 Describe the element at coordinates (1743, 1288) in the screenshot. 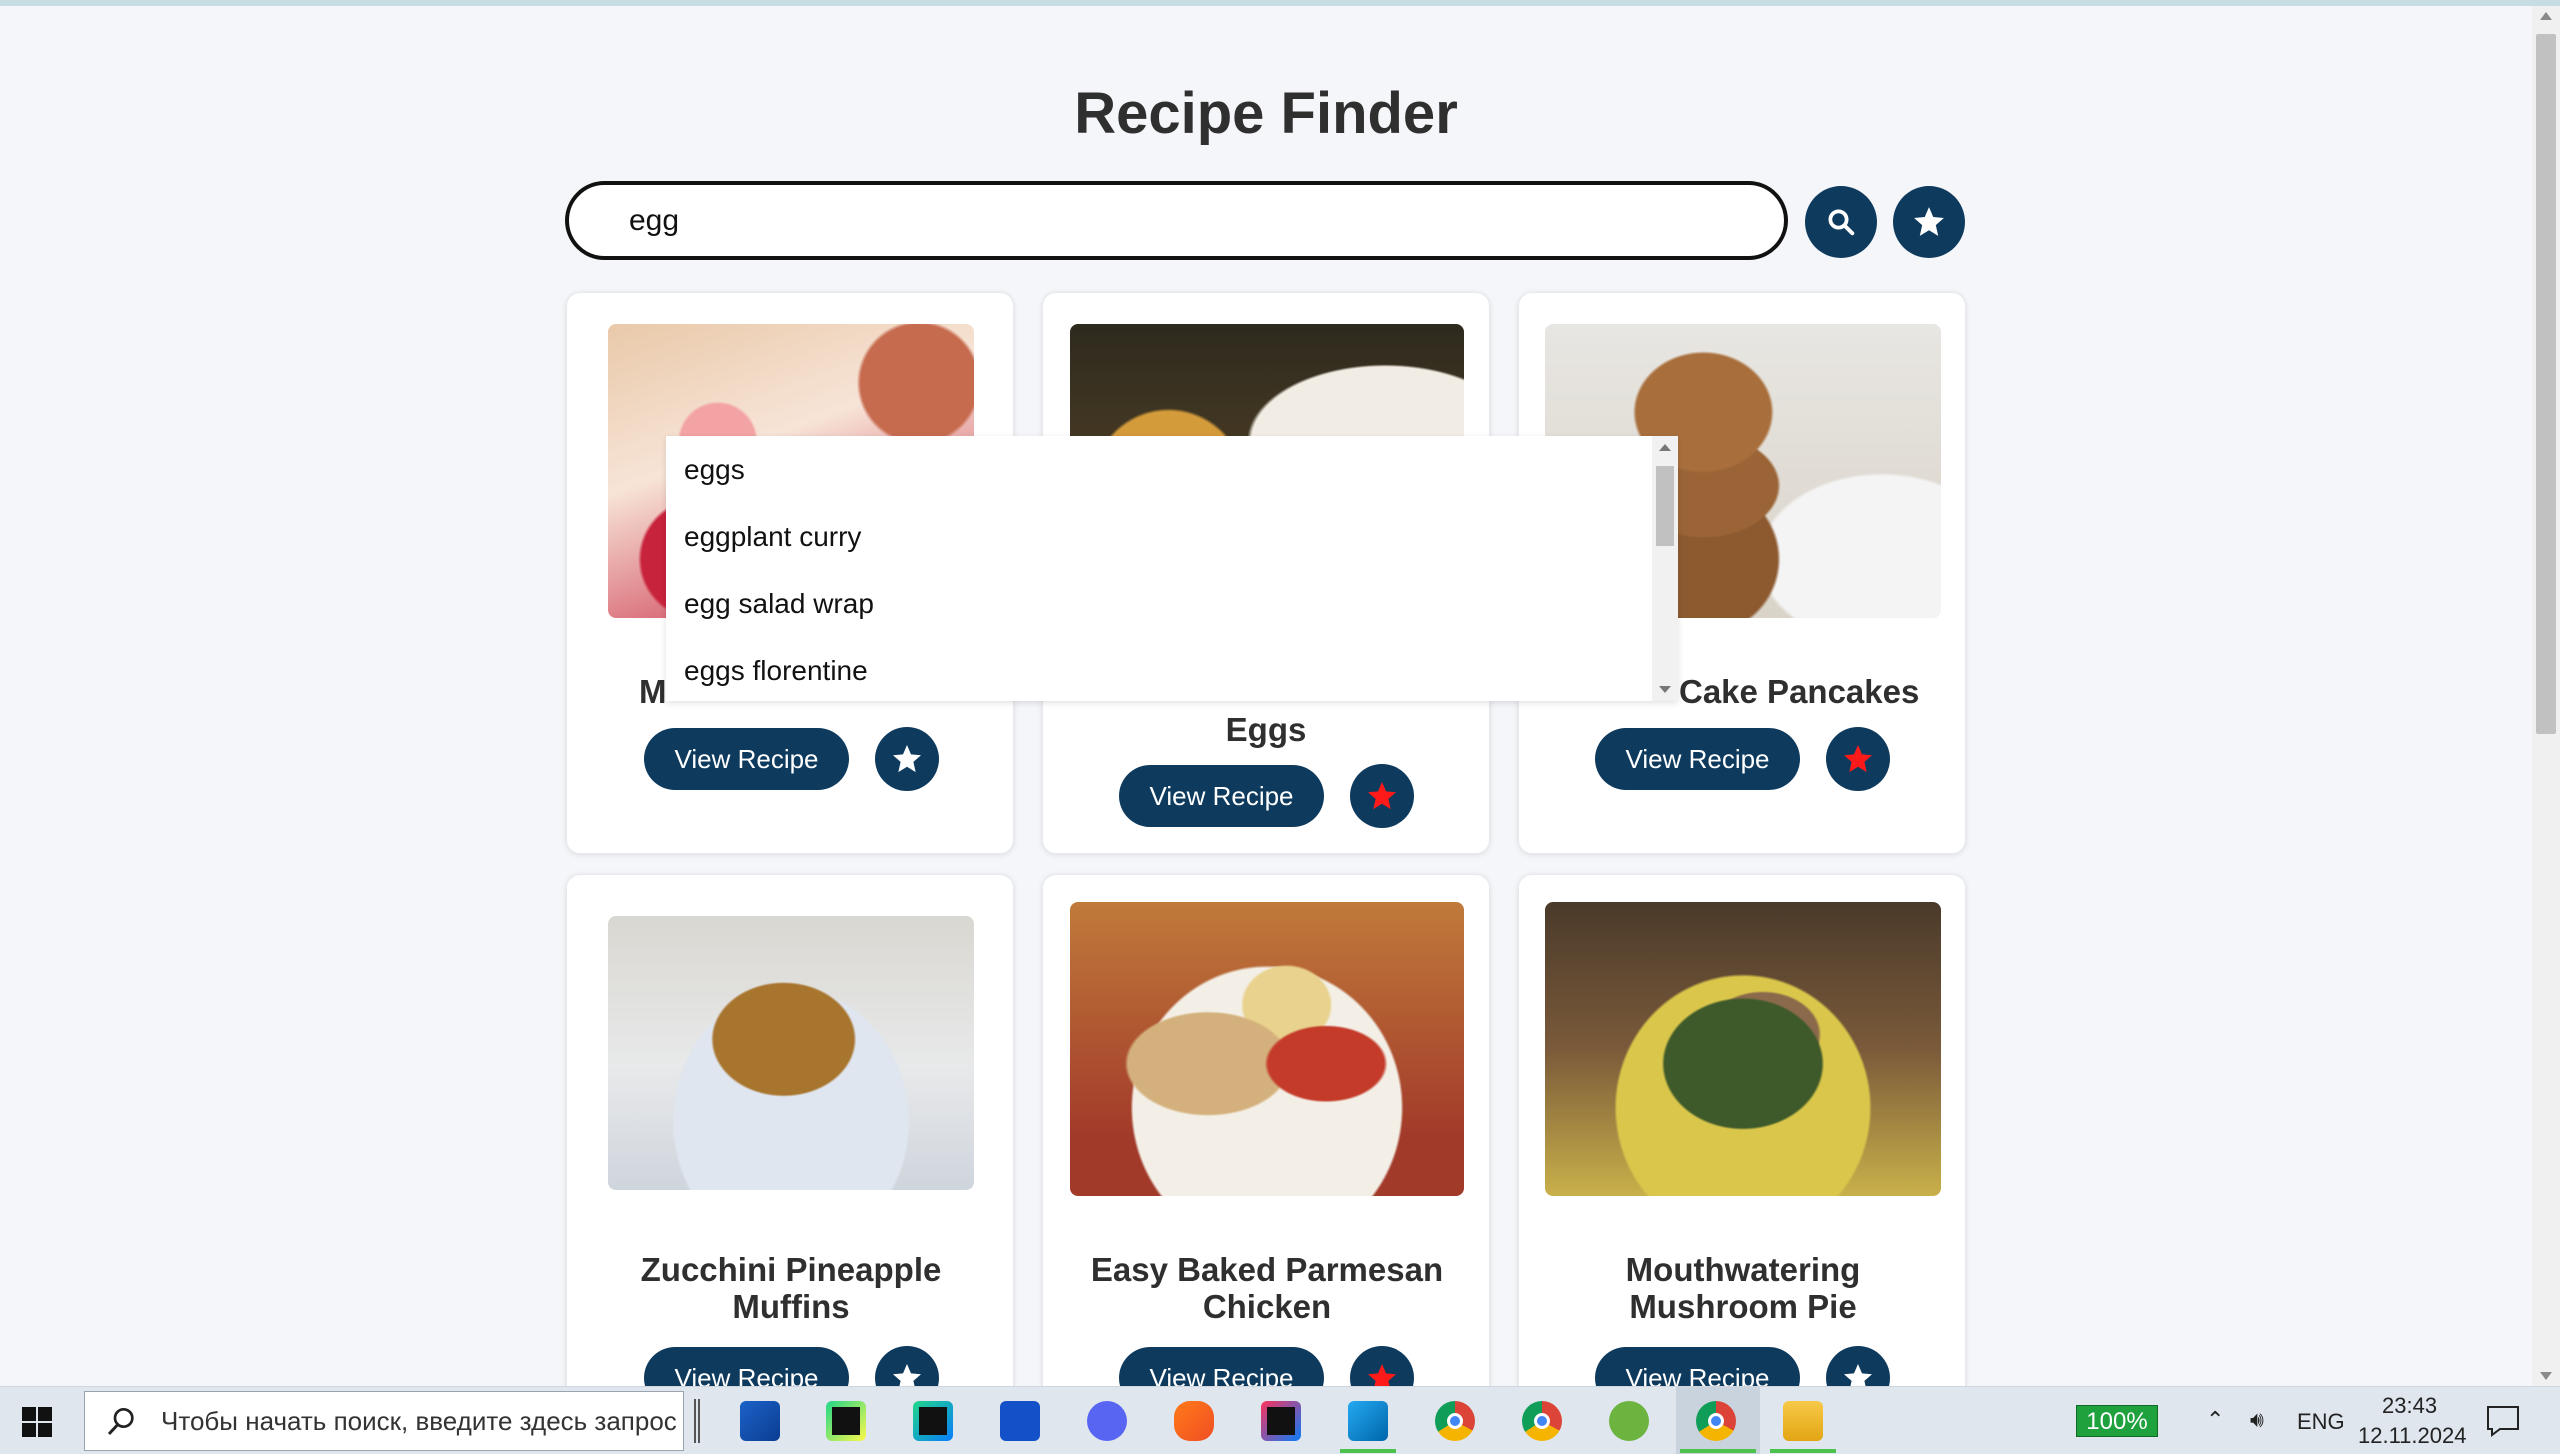

I see `recipe-name: Mouthwatering Mushroom Pie` at that location.